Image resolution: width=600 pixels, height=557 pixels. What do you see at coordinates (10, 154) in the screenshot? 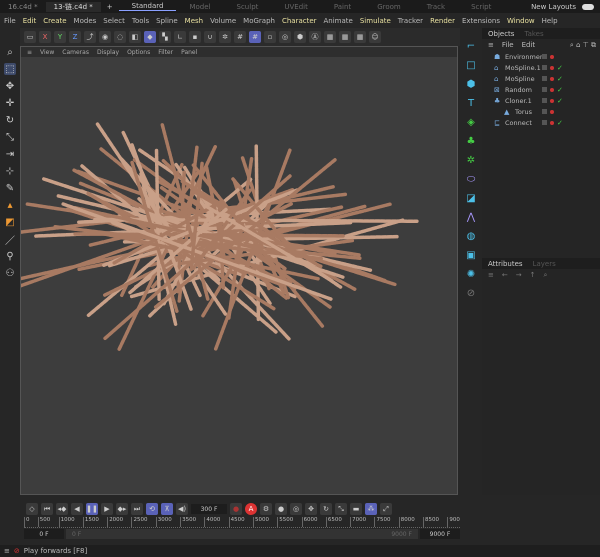
I see `transform-icon: ⇥` at bounding box center [10, 154].